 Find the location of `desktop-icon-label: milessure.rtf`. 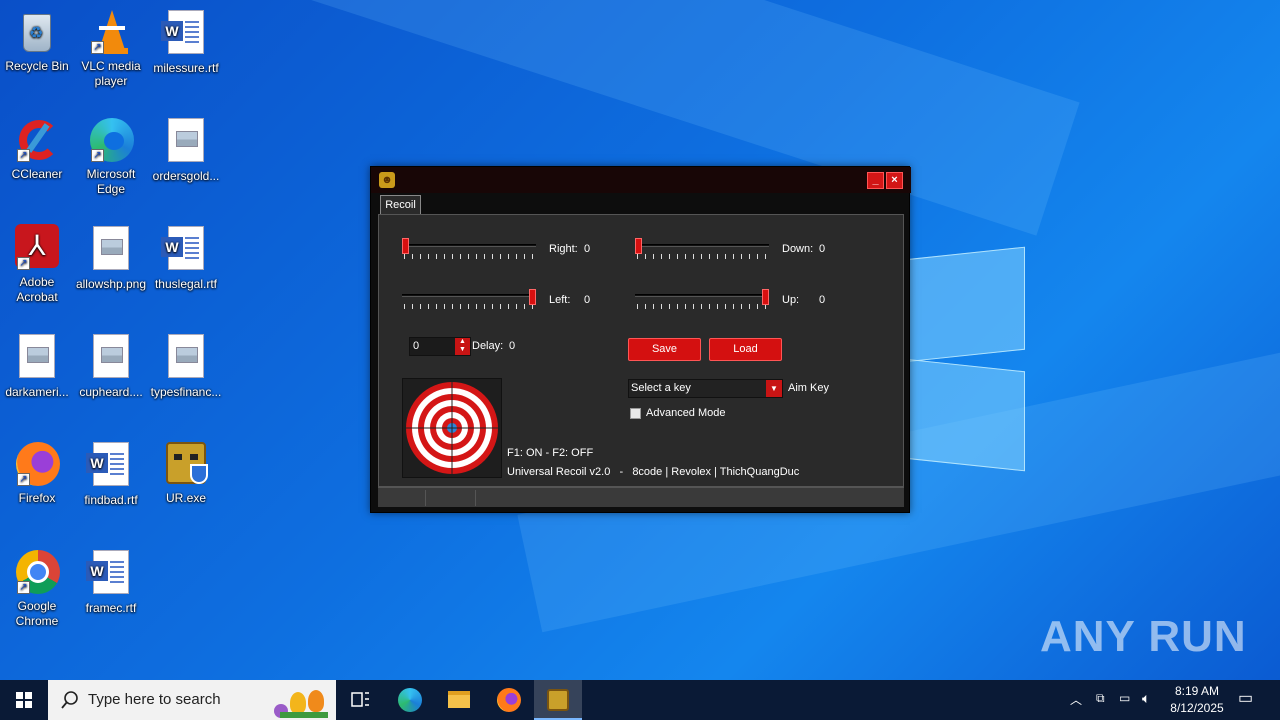

desktop-icon-label: milessure.rtf is located at coordinates (186, 68).